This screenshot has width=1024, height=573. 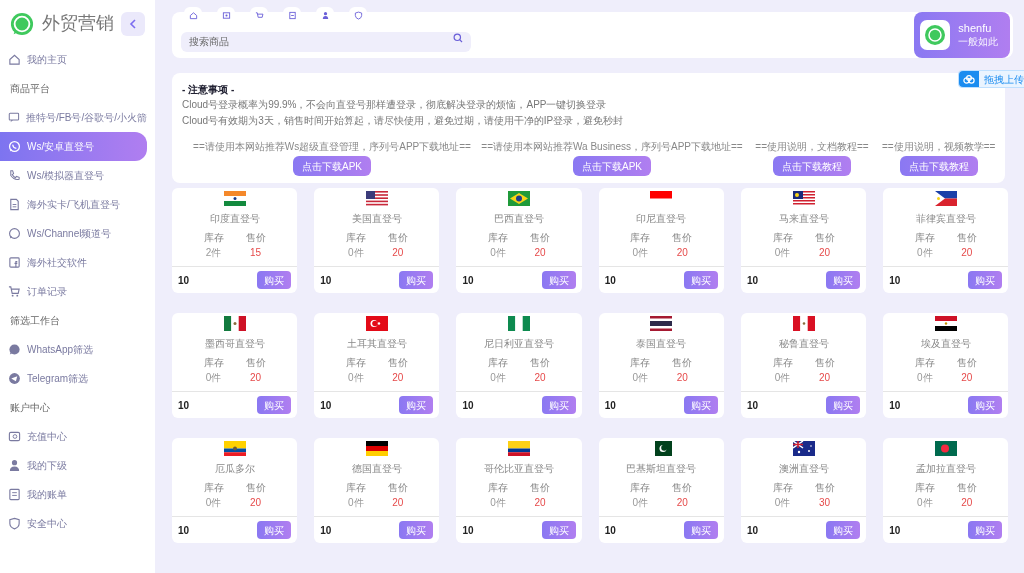 What do you see at coordinates (939, 147) in the screenshot?
I see `download-caption: ==使用说明，视频教学==` at bounding box center [939, 147].